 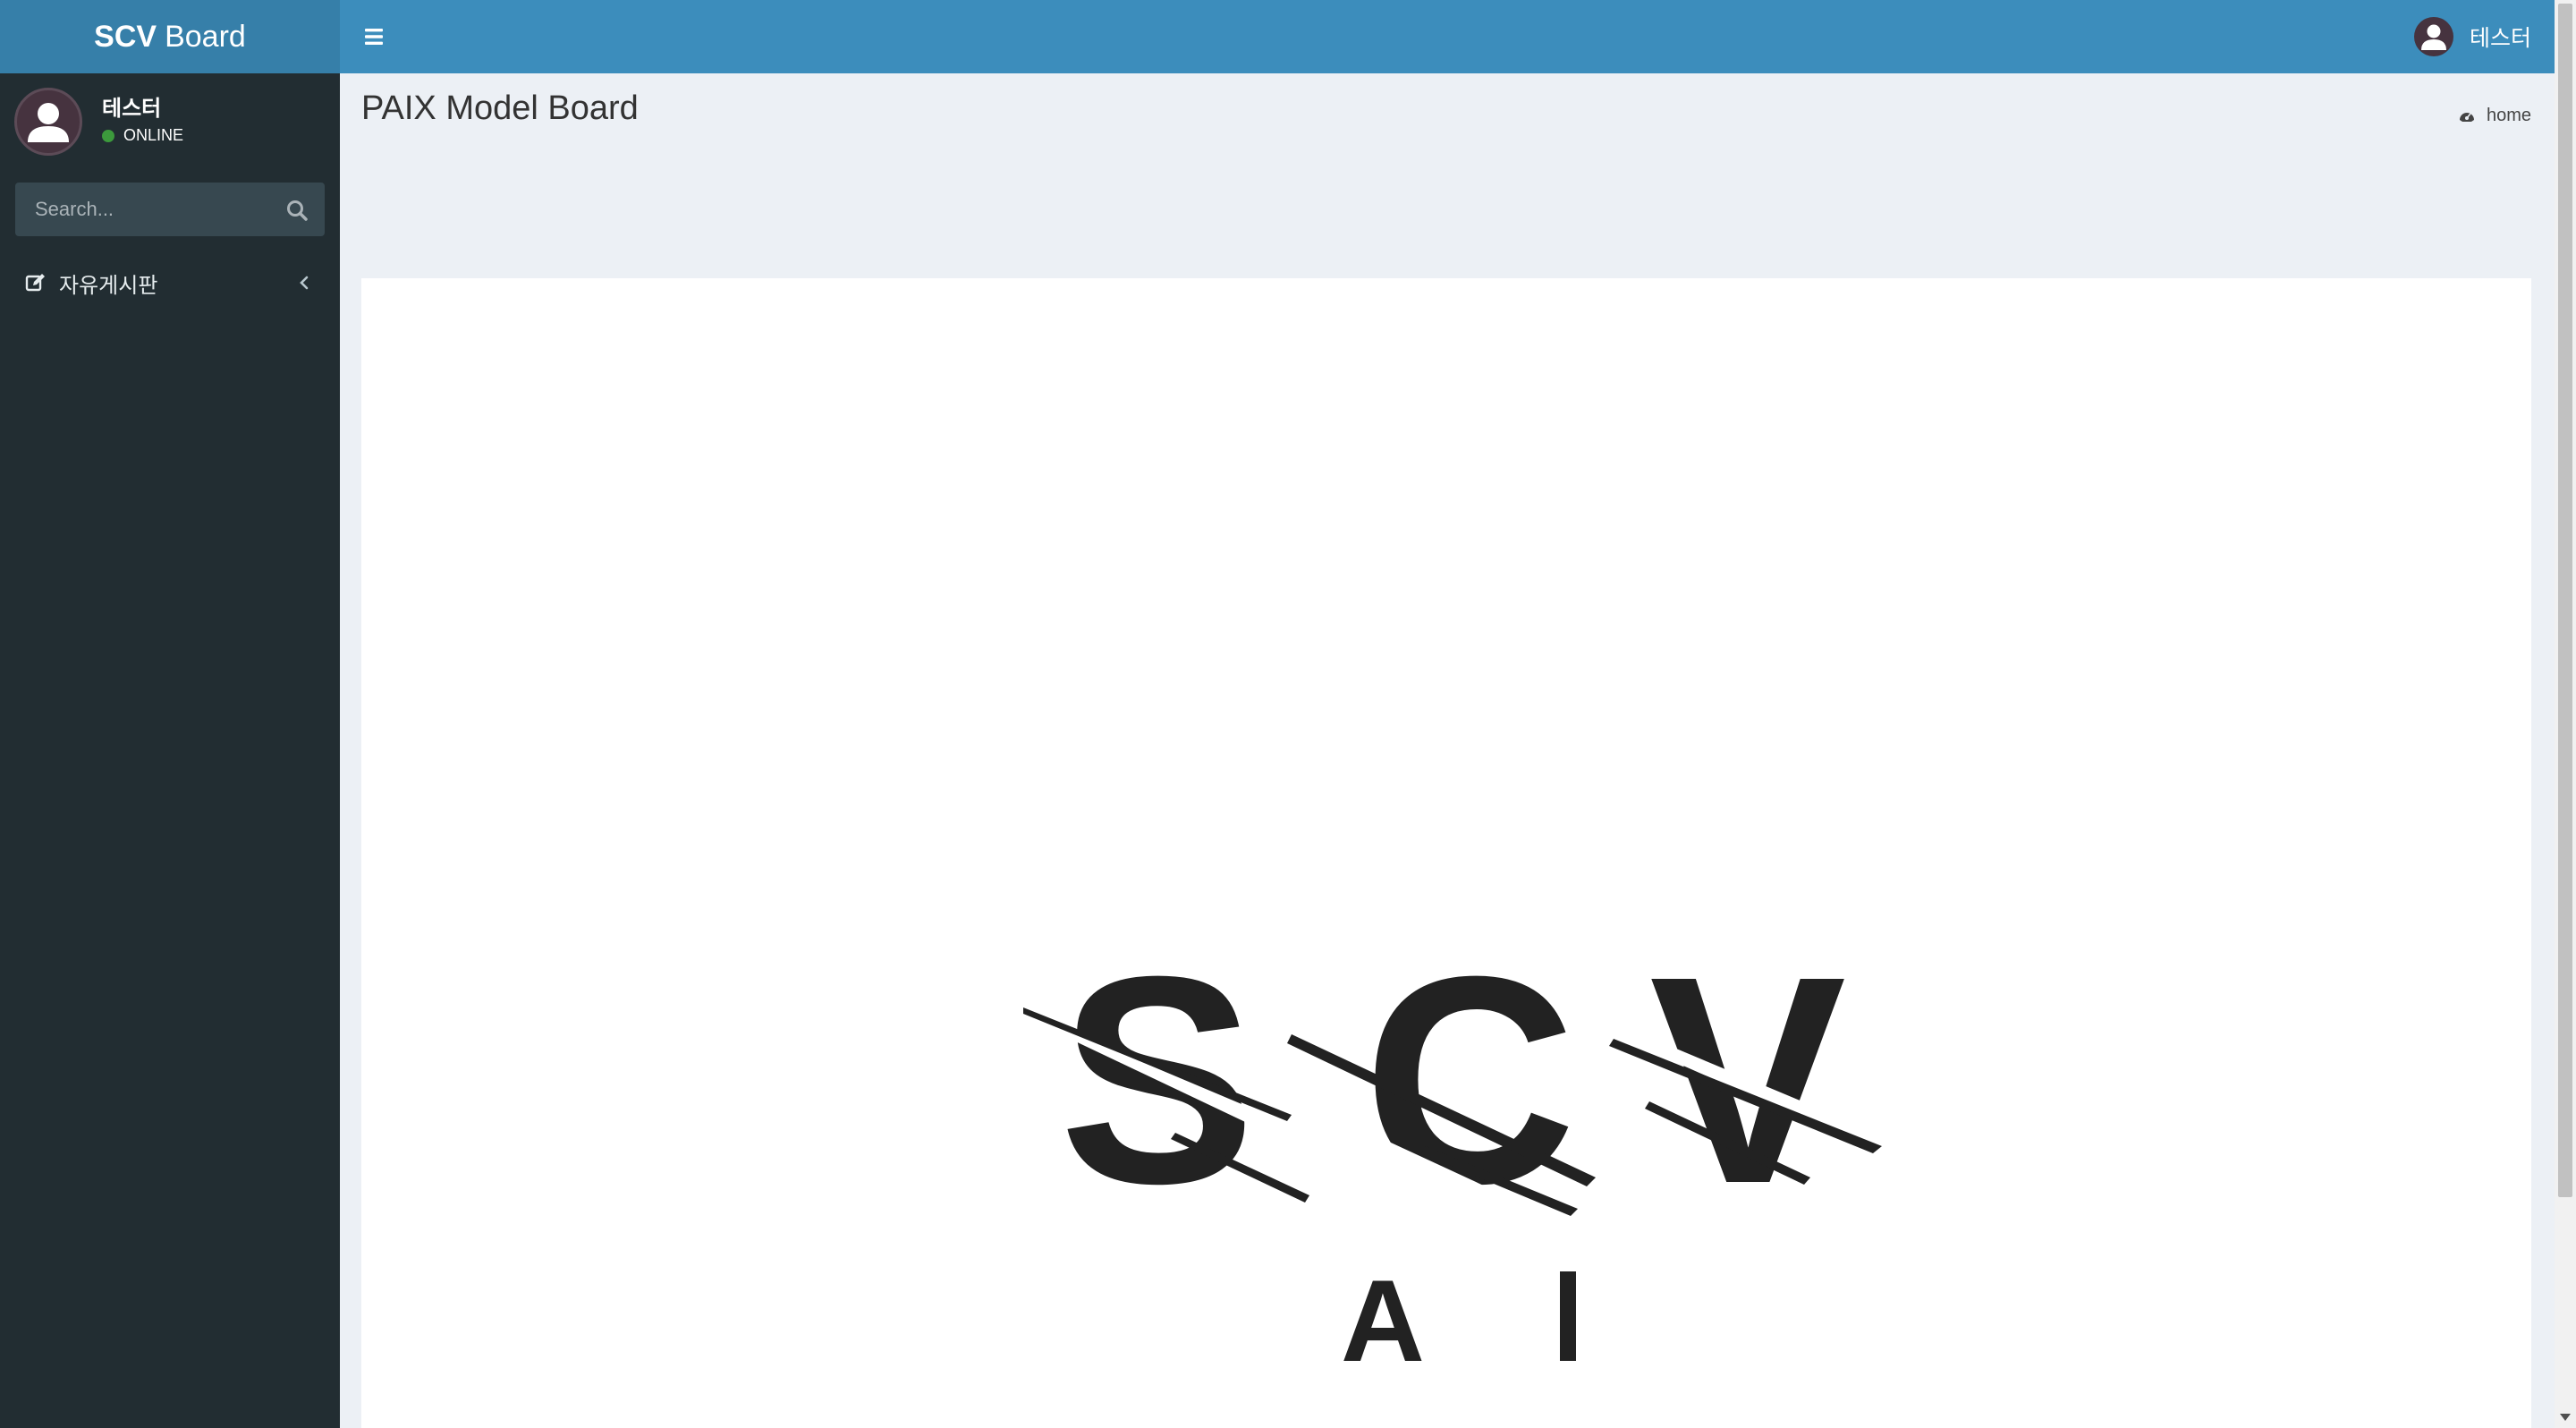 I want to click on chevron-left-icon, so click(x=304, y=283).